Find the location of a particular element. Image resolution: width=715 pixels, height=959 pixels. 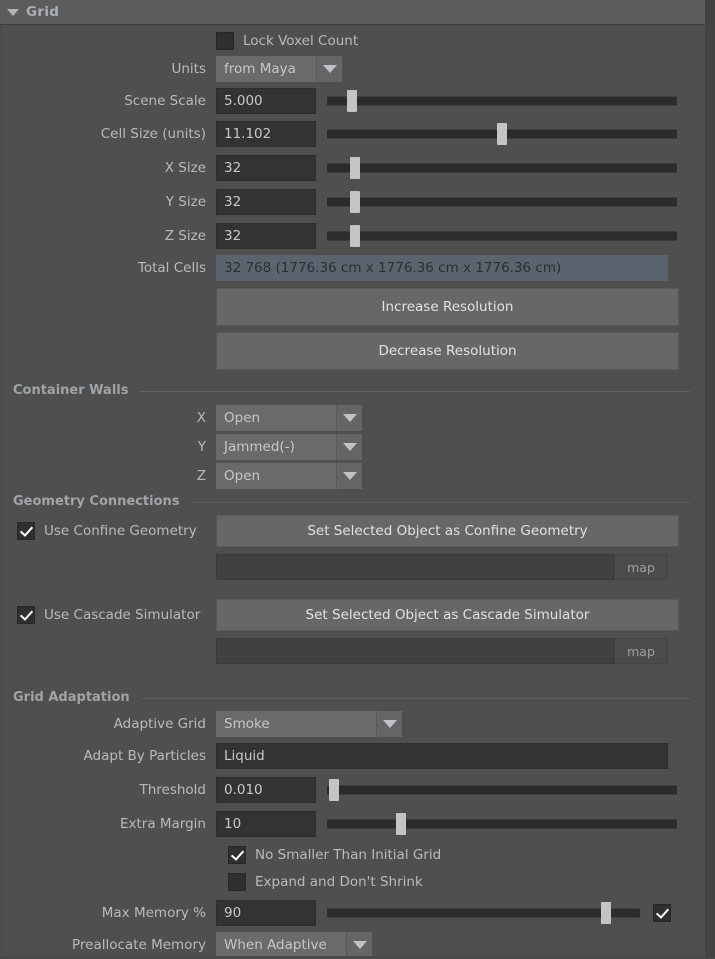

preallocate-memory-value: When Adaptive is located at coordinates (281, 945).